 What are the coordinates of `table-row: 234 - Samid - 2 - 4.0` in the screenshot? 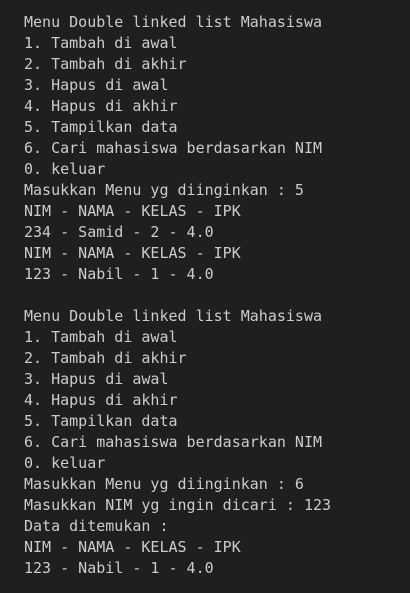 It's located at (119, 232).